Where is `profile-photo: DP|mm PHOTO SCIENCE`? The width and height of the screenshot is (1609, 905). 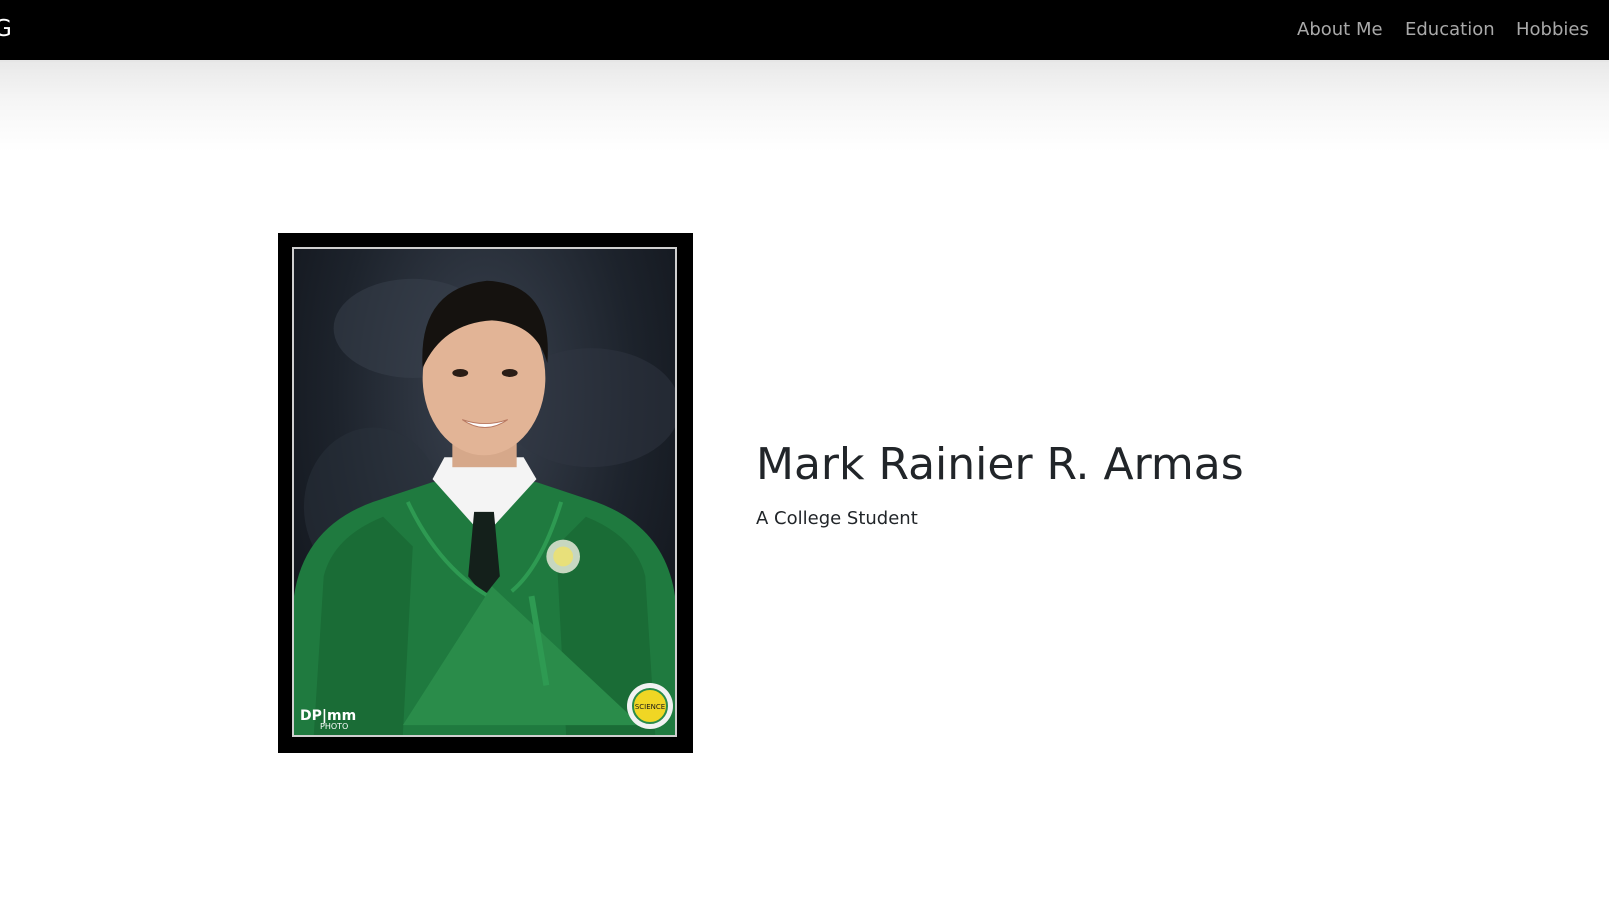
profile-photo: DP|mm PHOTO SCIENCE is located at coordinates (485, 493).